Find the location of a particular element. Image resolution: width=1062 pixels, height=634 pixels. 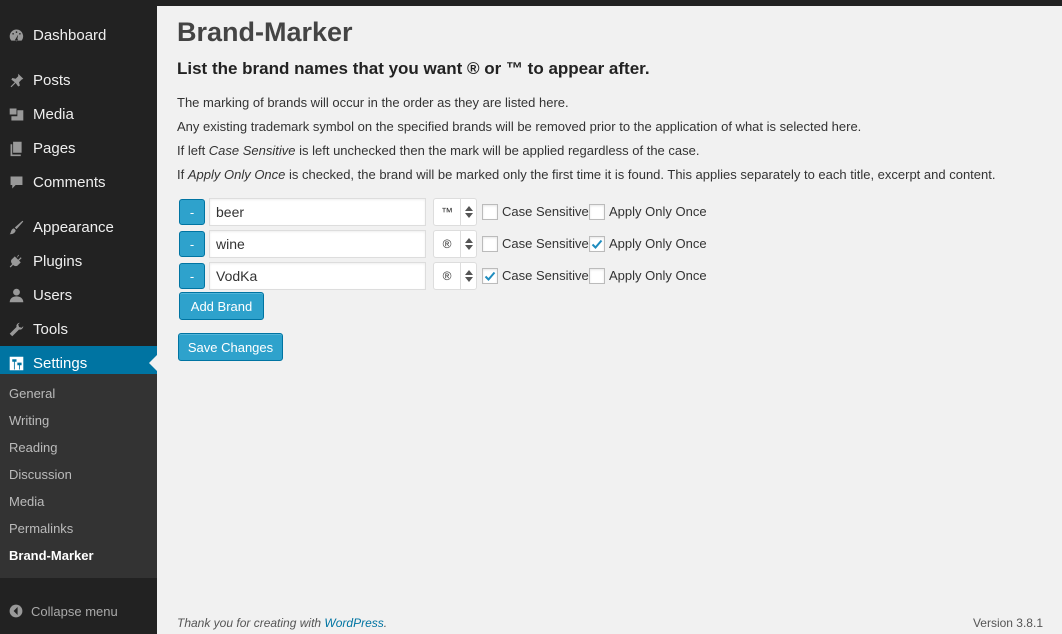

menu-label: Plugins is located at coordinates (58, 261).